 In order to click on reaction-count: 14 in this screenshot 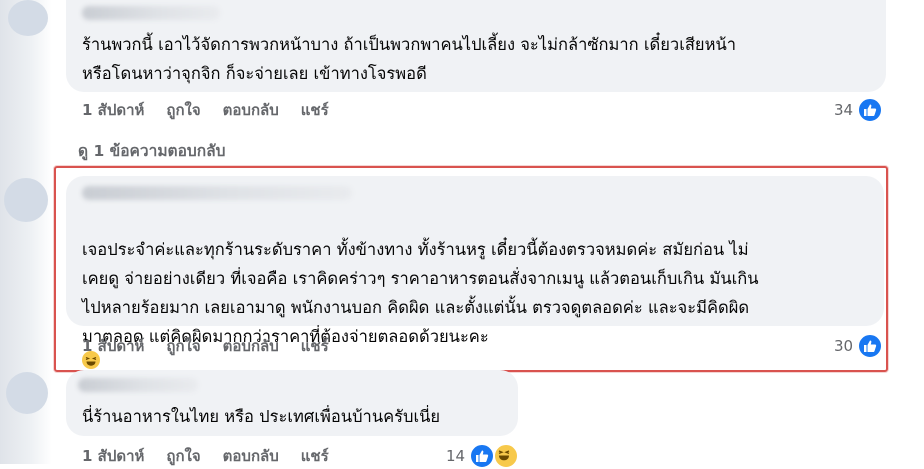, I will do `click(483, 456)`.